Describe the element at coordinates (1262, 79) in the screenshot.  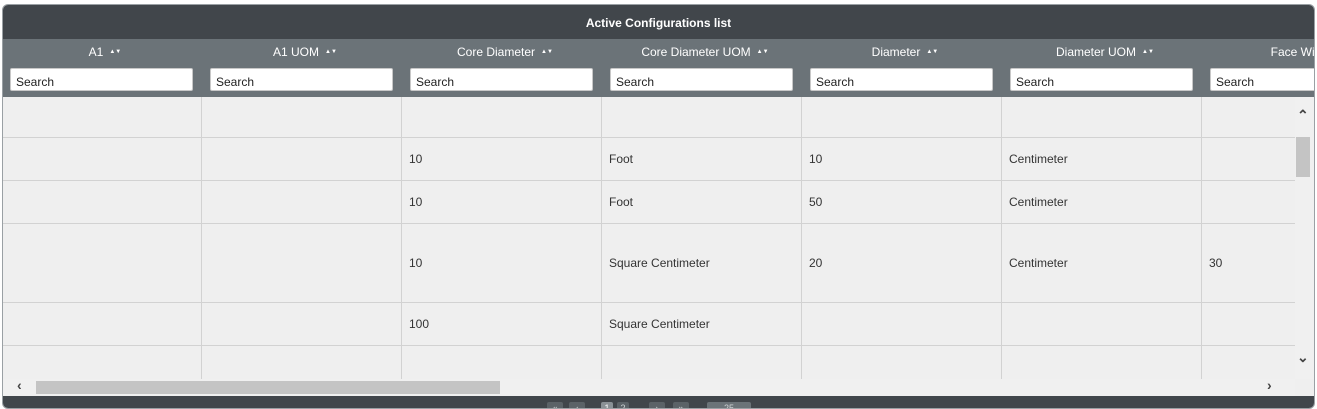
I see `search-input-face-width` at that location.